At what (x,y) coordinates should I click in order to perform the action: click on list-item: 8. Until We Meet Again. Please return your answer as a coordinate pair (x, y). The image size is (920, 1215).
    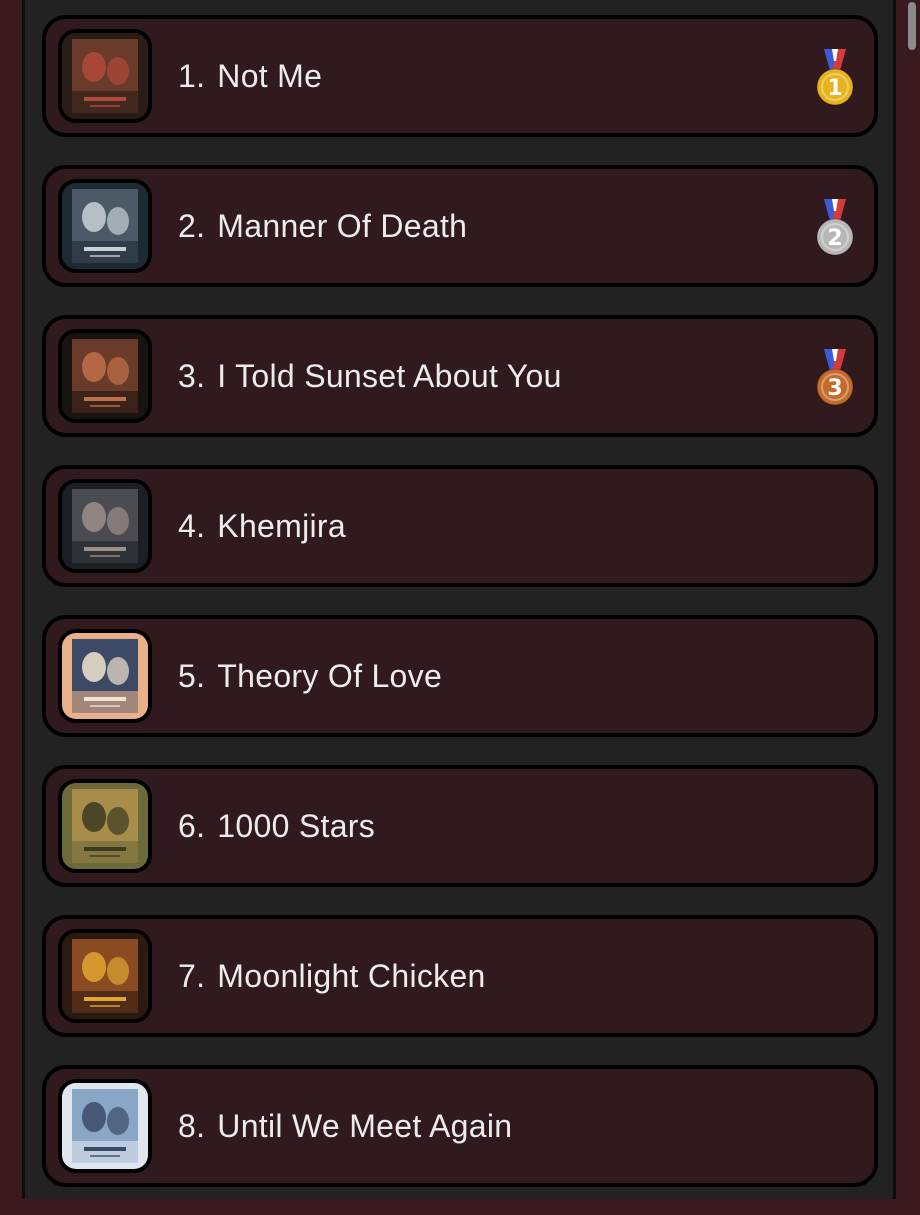
    Looking at the image, I should click on (460, 1126).